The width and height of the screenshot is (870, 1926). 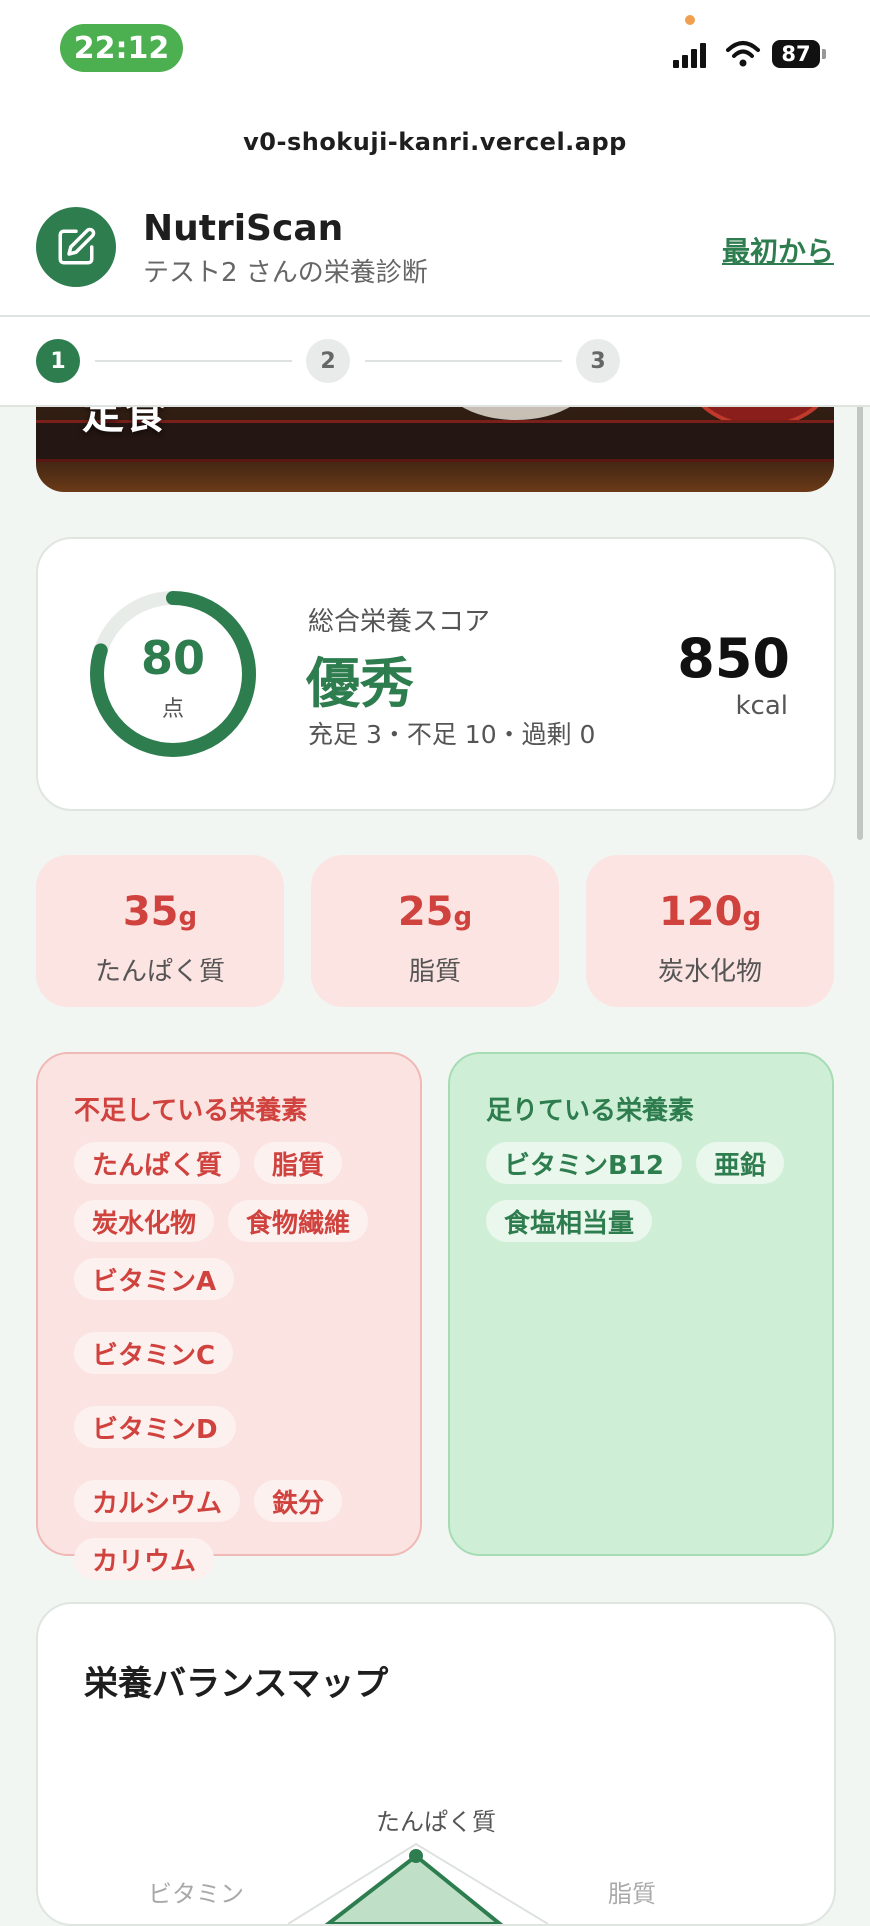 What do you see at coordinates (733, 658) in the screenshot?
I see `calorie-value: 850` at bounding box center [733, 658].